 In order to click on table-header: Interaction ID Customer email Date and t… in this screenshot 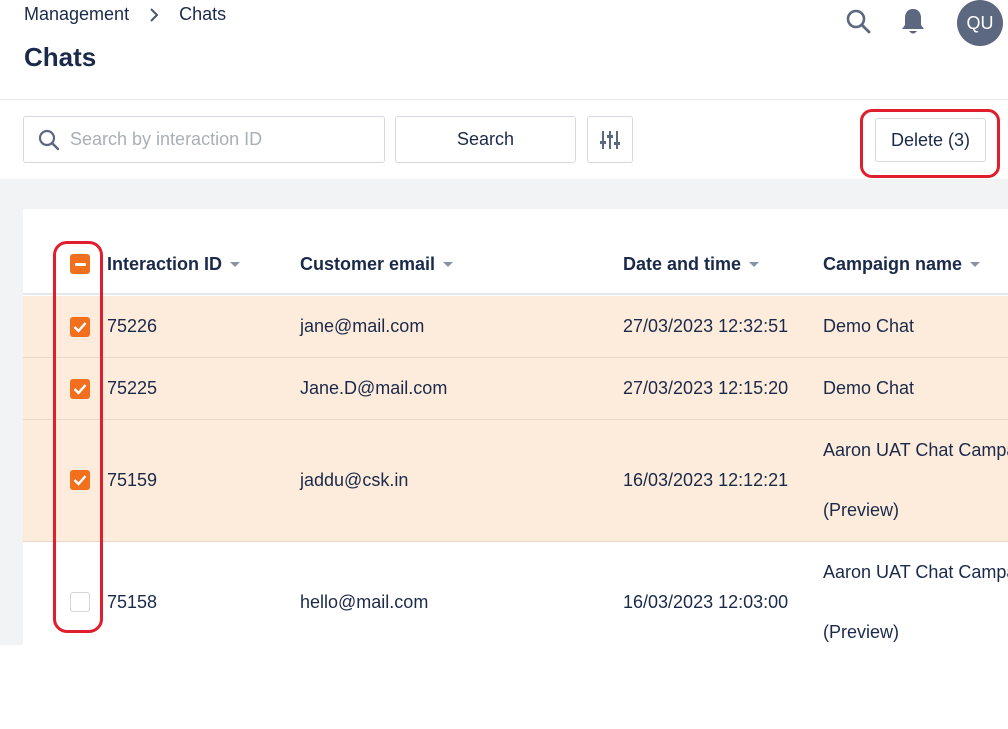, I will do `click(515, 265)`.